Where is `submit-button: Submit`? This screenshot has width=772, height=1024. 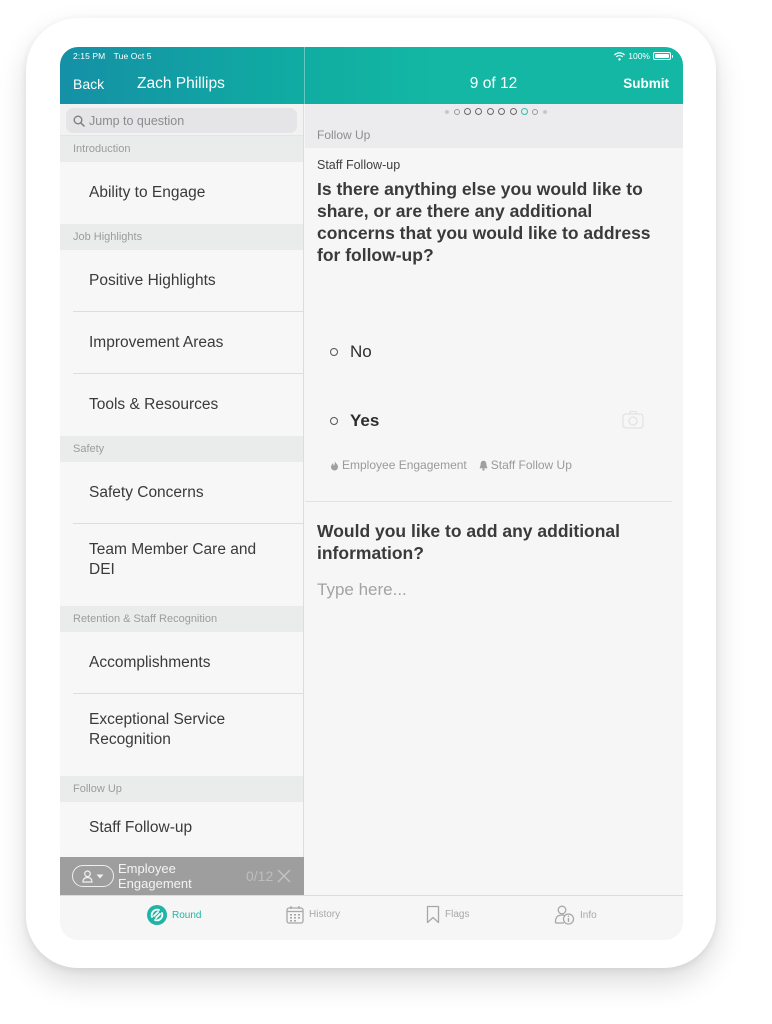 submit-button: Submit is located at coordinates (646, 83).